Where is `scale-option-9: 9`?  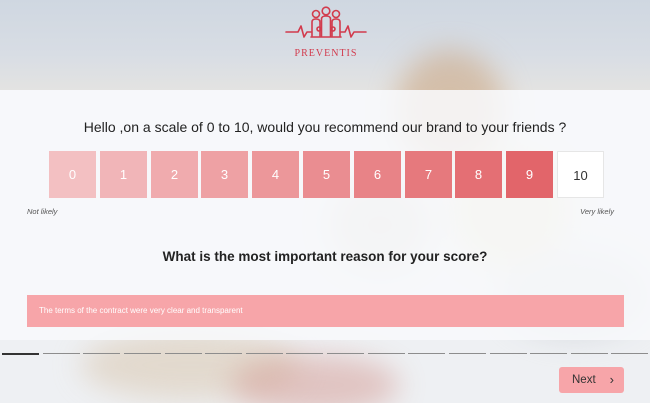 scale-option-9: 9 is located at coordinates (529, 174).